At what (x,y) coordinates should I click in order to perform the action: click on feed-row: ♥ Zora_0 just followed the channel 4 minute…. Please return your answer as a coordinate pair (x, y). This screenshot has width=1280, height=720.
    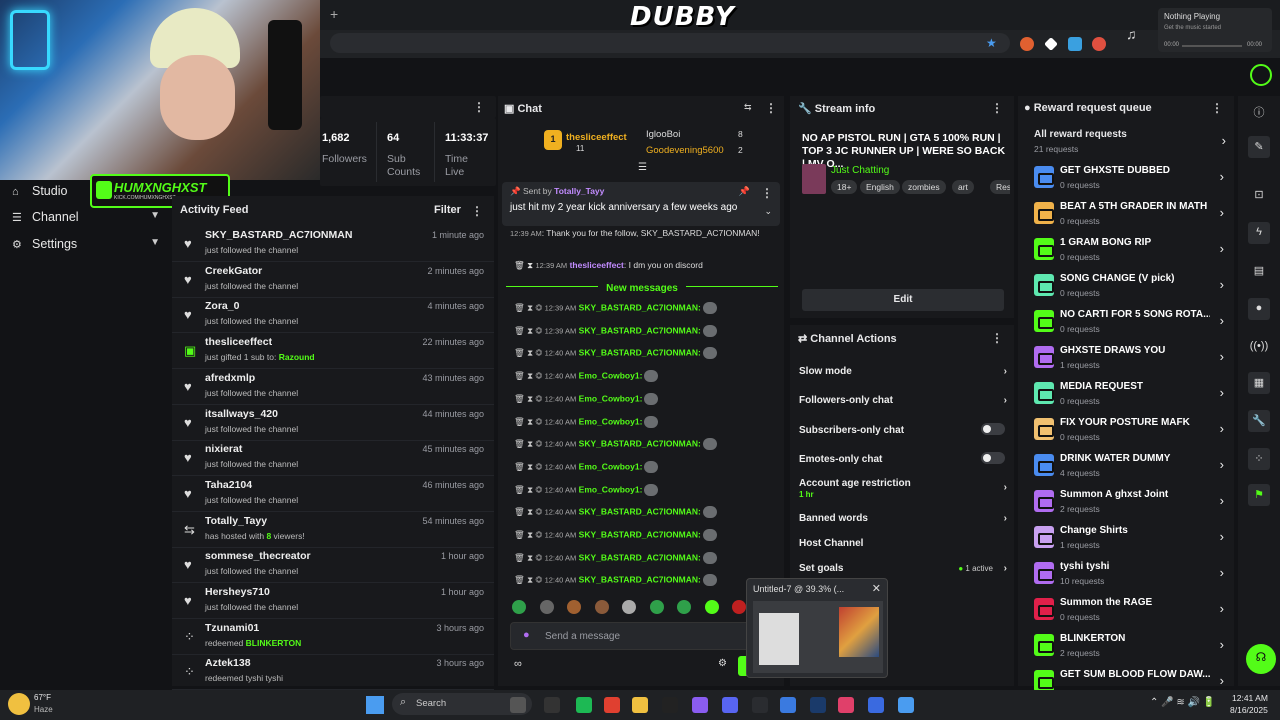
    Looking at the image, I should click on (333, 315).